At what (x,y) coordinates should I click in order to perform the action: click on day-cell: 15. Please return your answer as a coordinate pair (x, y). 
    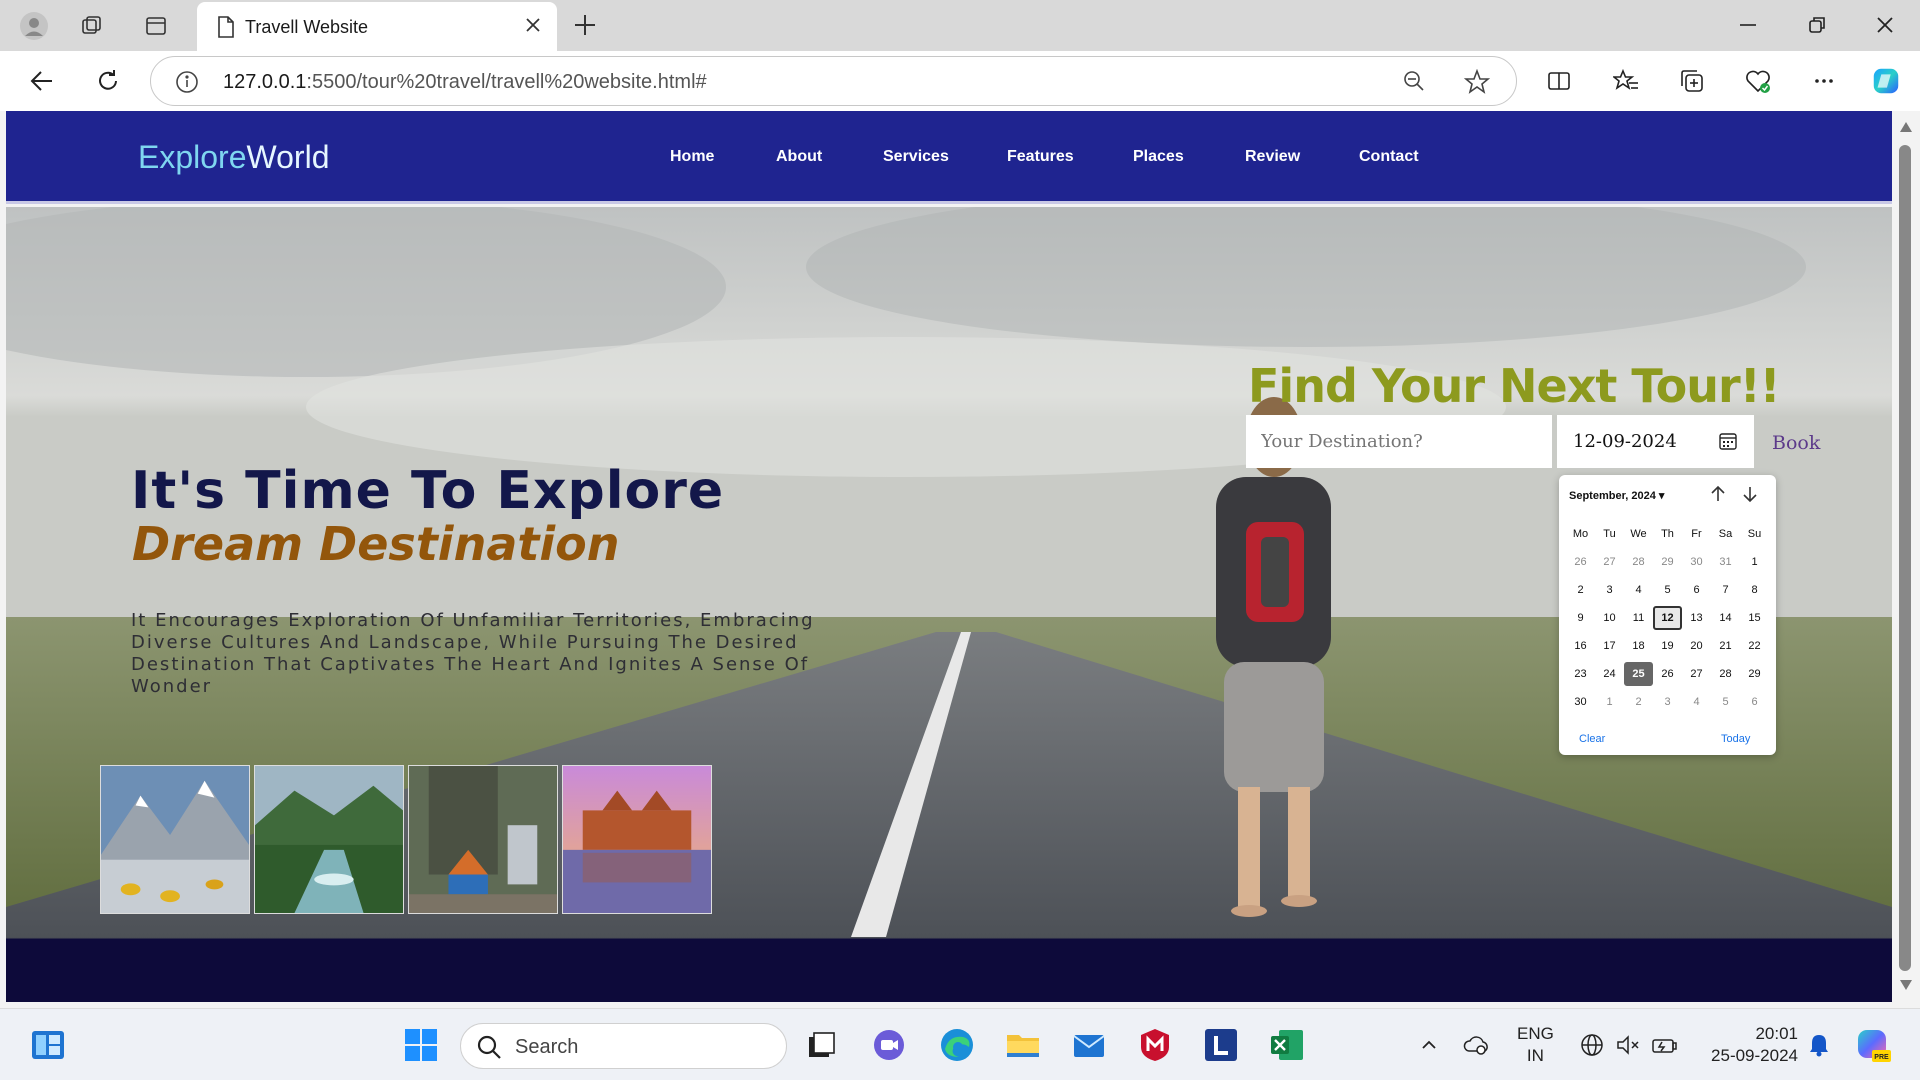
    Looking at the image, I should click on (1754, 618).